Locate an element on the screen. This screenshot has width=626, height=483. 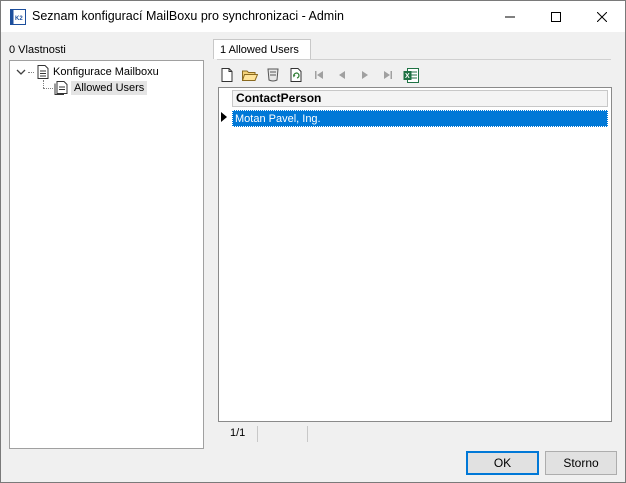
new-icon is located at coordinates (227, 75).